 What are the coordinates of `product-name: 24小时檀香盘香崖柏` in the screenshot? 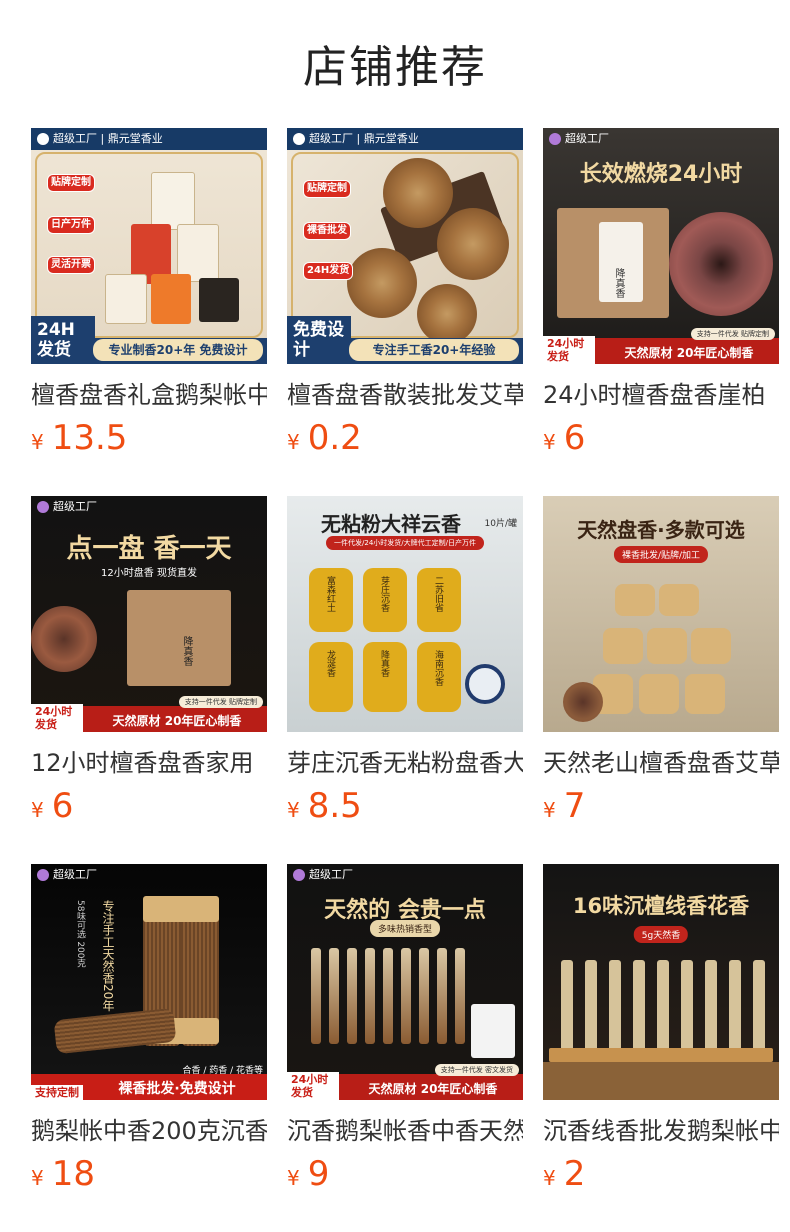 It's located at (661, 395).